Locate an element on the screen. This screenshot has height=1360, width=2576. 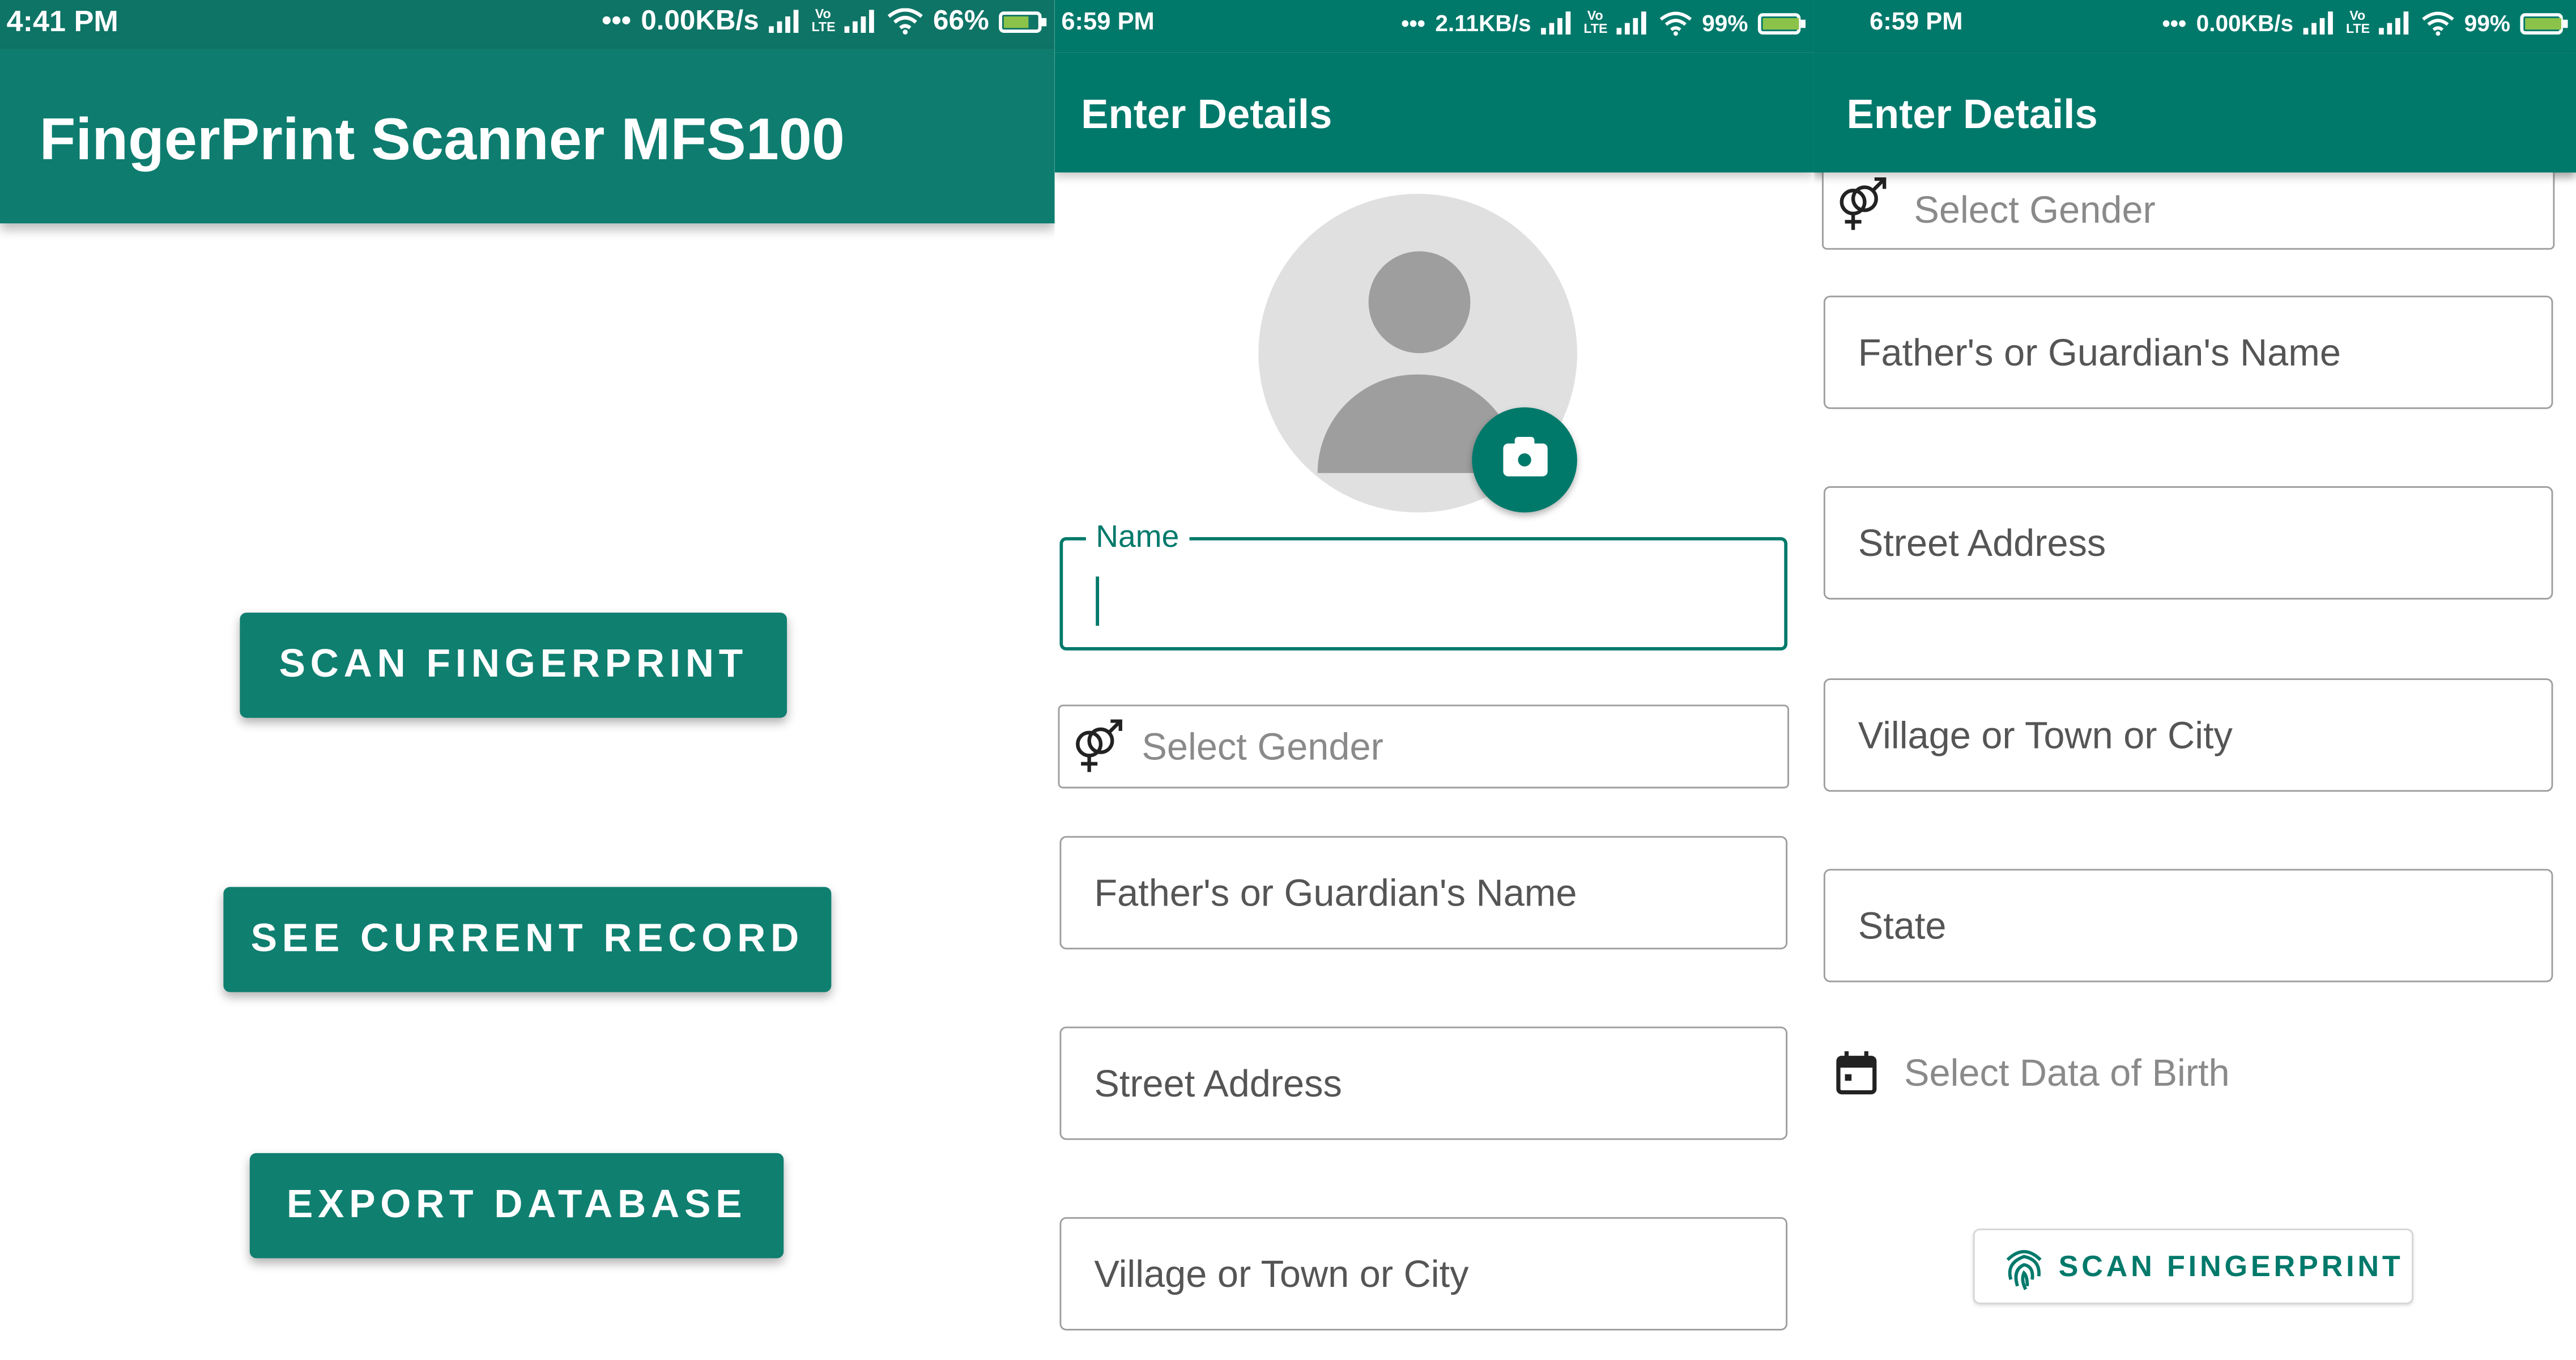
status-icons: ••• 0.00KB/s Vo LTE 99% is located at coordinates (2365, 22).